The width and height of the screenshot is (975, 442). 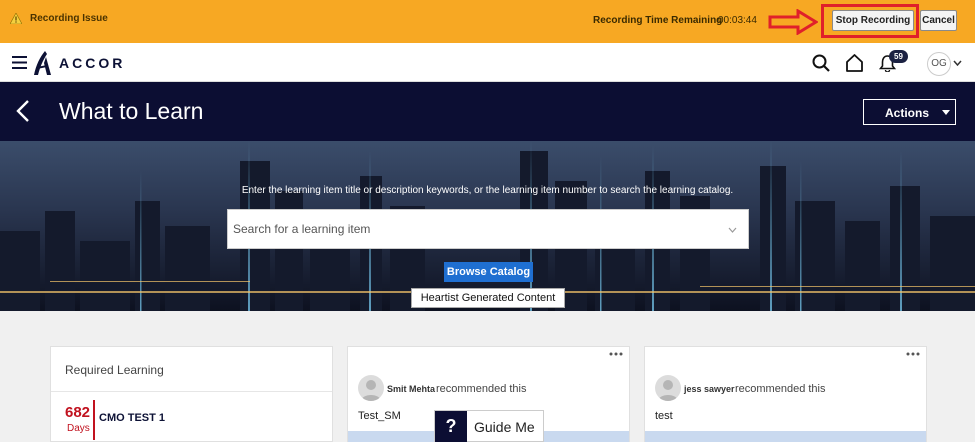 I want to click on recording-remaining-time: 00:03:44, so click(x=737, y=20).